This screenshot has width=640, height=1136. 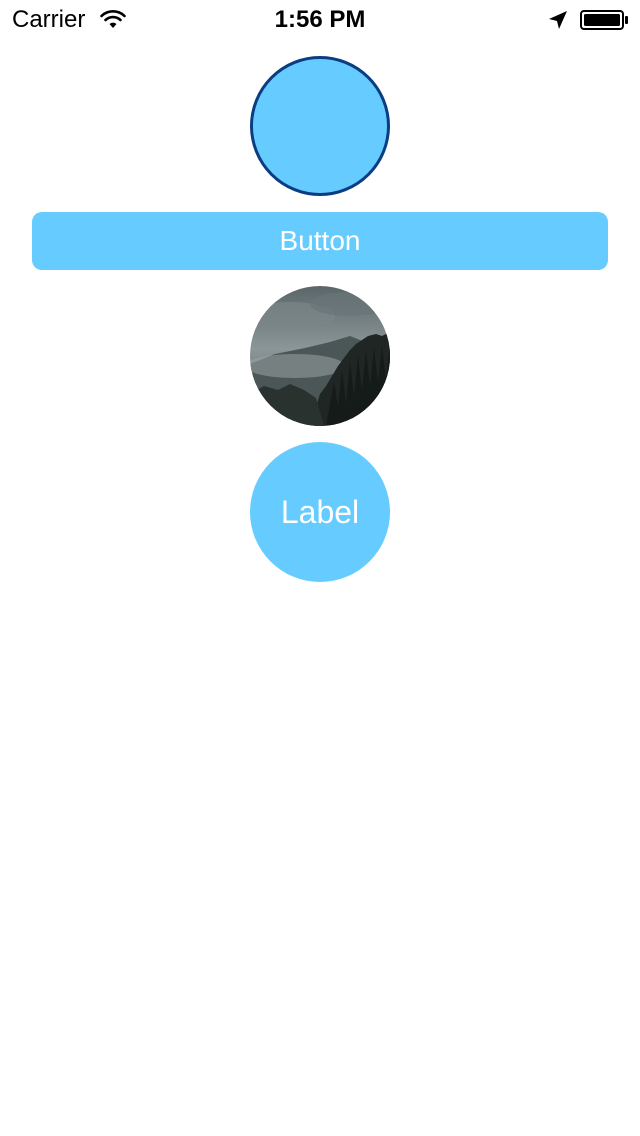 What do you see at coordinates (320, 241) in the screenshot?
I see `main-button: Button` at bounding box center [320, 241].